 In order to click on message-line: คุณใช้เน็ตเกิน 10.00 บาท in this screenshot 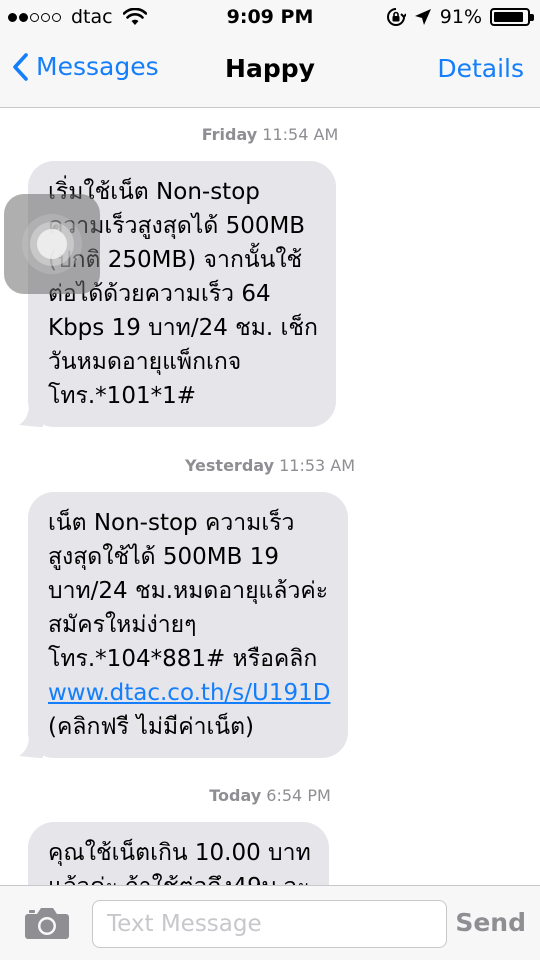, I will do `click(179, 853)`.